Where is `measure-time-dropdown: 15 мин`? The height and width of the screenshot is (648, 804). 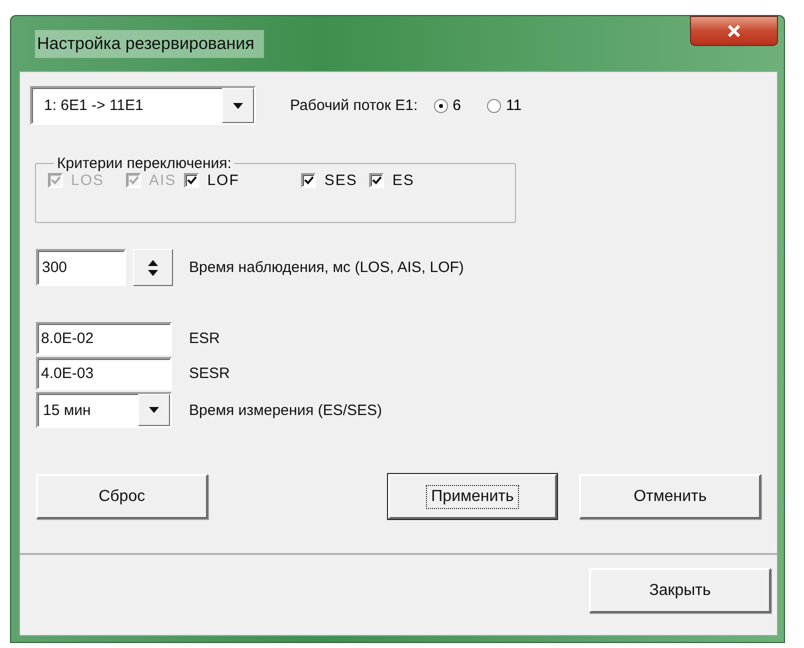
measure-time-dropdown: 15 мин is located at coordinates (104, 410).